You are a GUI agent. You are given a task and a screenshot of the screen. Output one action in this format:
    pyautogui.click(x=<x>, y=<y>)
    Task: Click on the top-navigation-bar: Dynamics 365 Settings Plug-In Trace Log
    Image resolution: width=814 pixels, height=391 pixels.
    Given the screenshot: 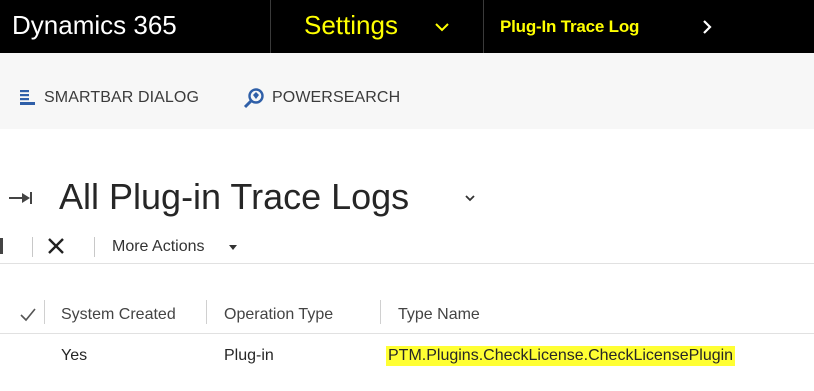 What is the action you would take?
    pyautogui.click(x=407, y=26)
    